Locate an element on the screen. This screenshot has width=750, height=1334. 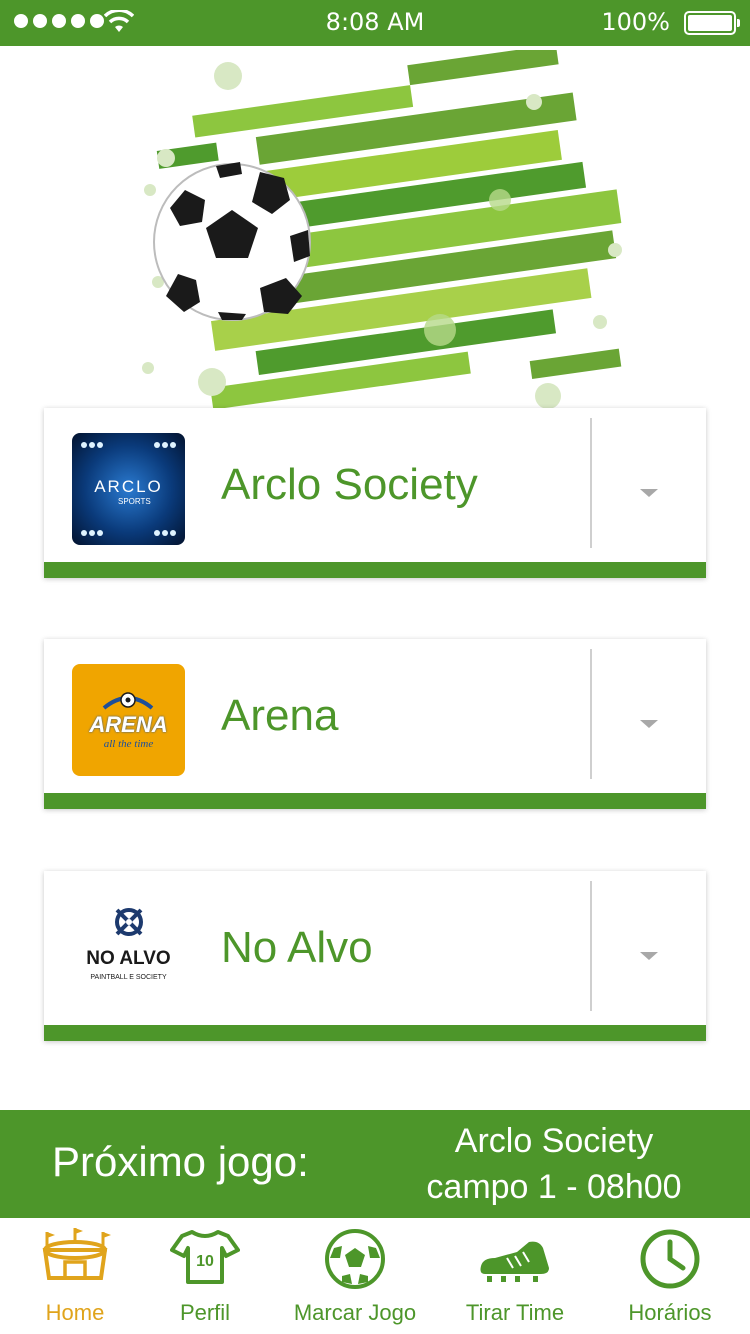
next-game-details: Arclo Society campo 1 - 08h00 is located at coordinates (554, 1164).